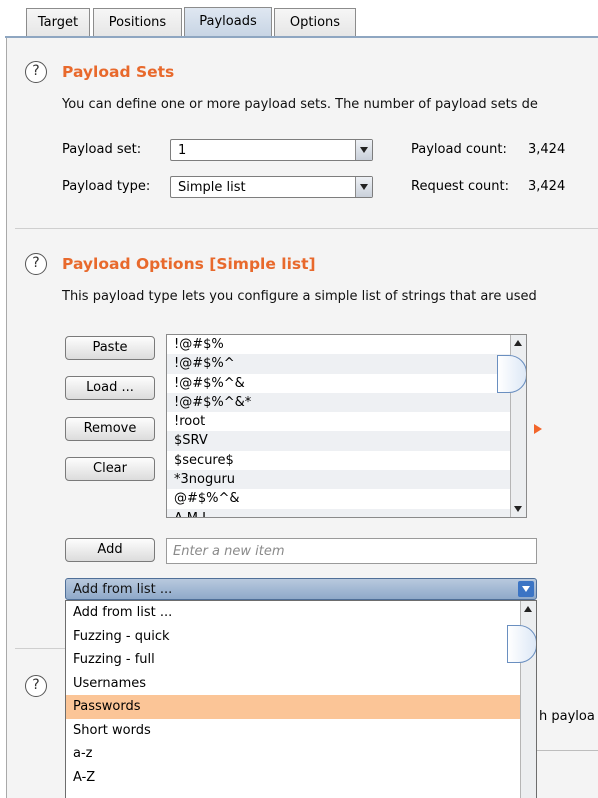  I want to click on tab-bar: Target Positions Payloads Options, so click(299, 19).